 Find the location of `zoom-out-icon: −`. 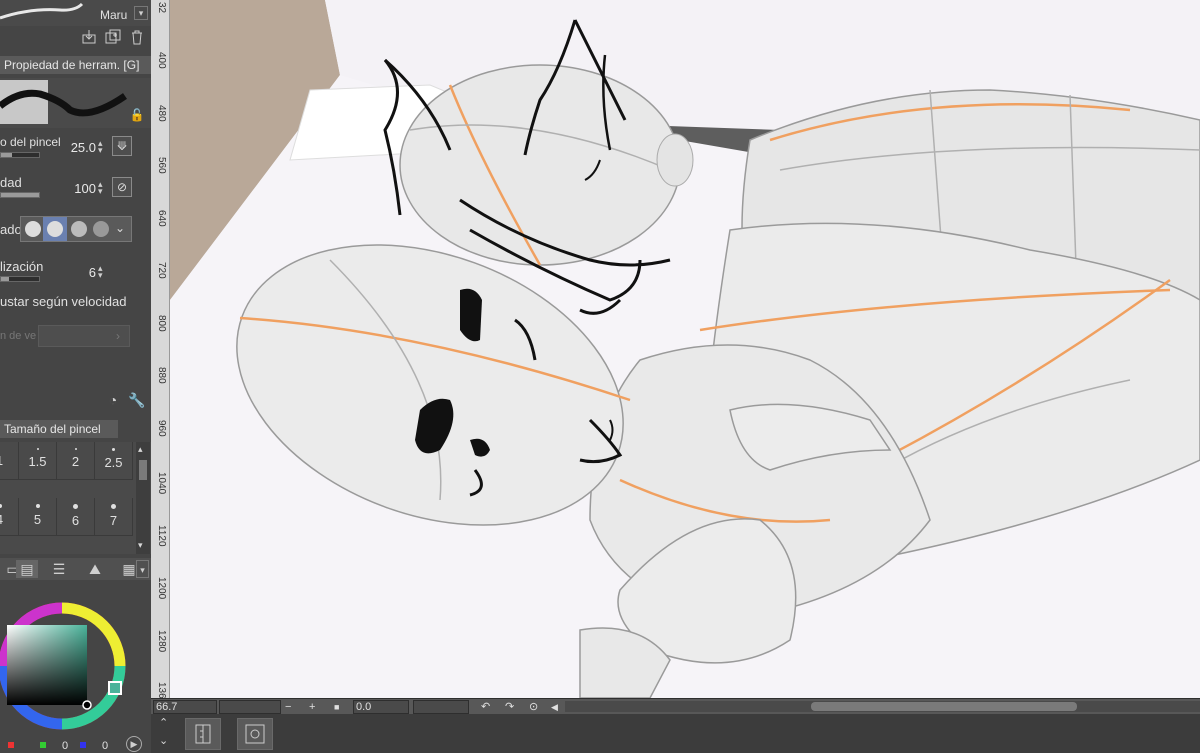

zoom-out-icon: − is located at coordinates (288, 707).